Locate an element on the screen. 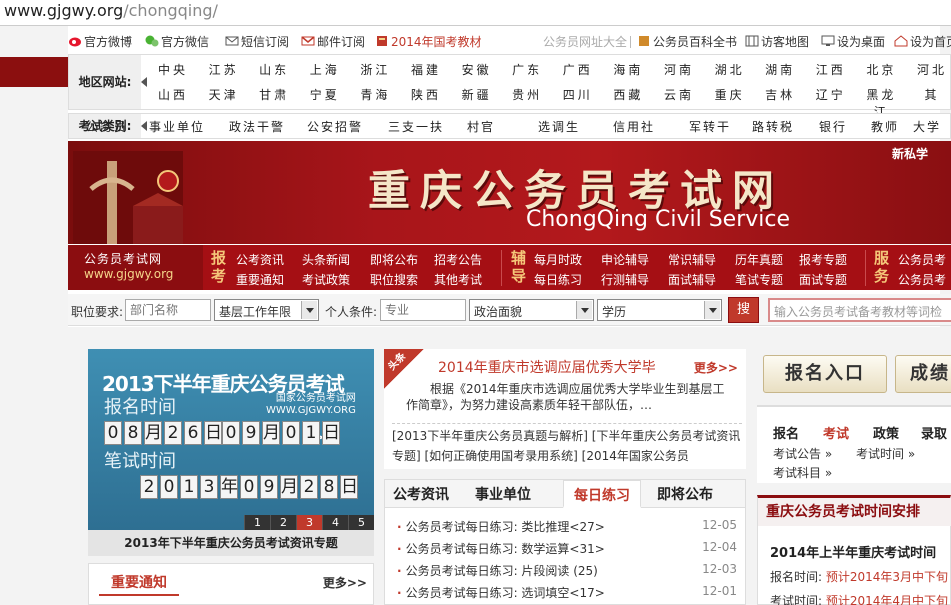  exam-category-link: 军转干 is located at coordinates (710, 126).